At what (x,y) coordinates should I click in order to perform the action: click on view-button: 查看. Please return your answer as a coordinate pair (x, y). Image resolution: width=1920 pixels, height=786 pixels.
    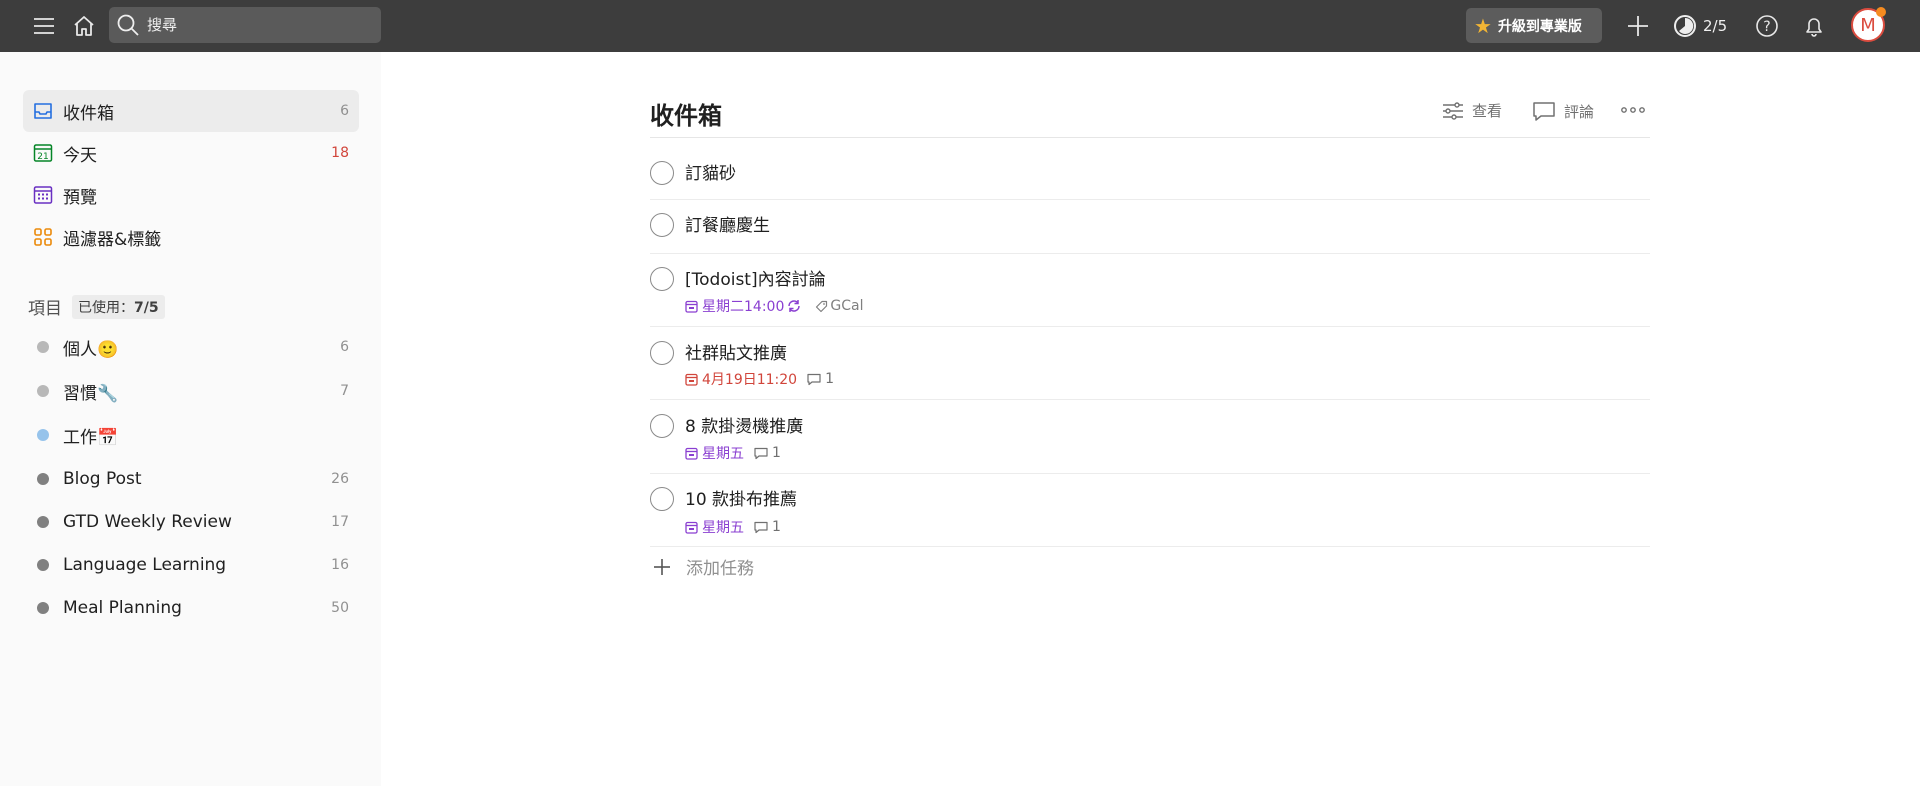
    Looking at the image, I should click on (1472, 110).